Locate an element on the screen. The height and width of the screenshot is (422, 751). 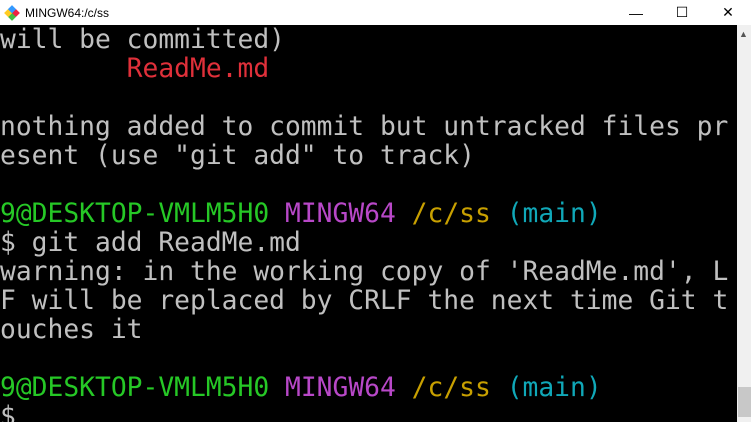
window-title: MINGW64:/c/ss is located at coordinates (67, 12).